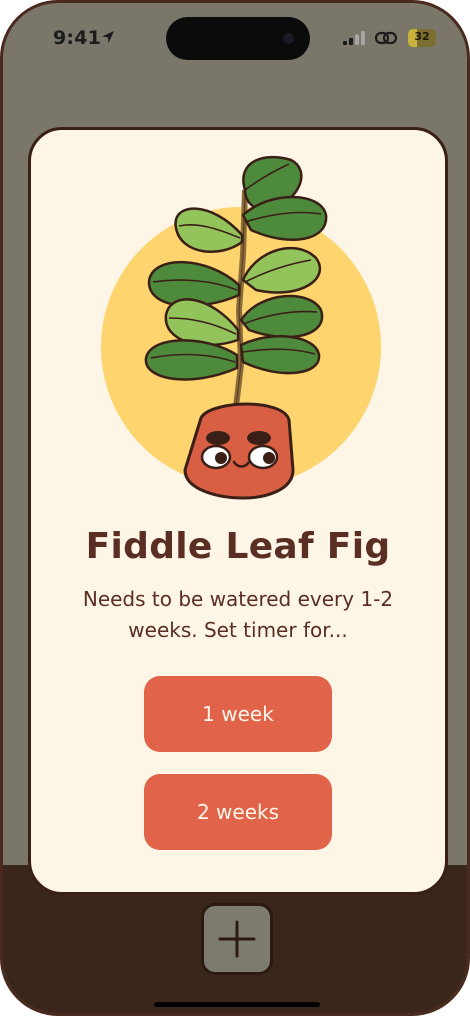 The width and height of the screenshot is (470, 1016). I want to click on camera-dot, so click(288, 38).